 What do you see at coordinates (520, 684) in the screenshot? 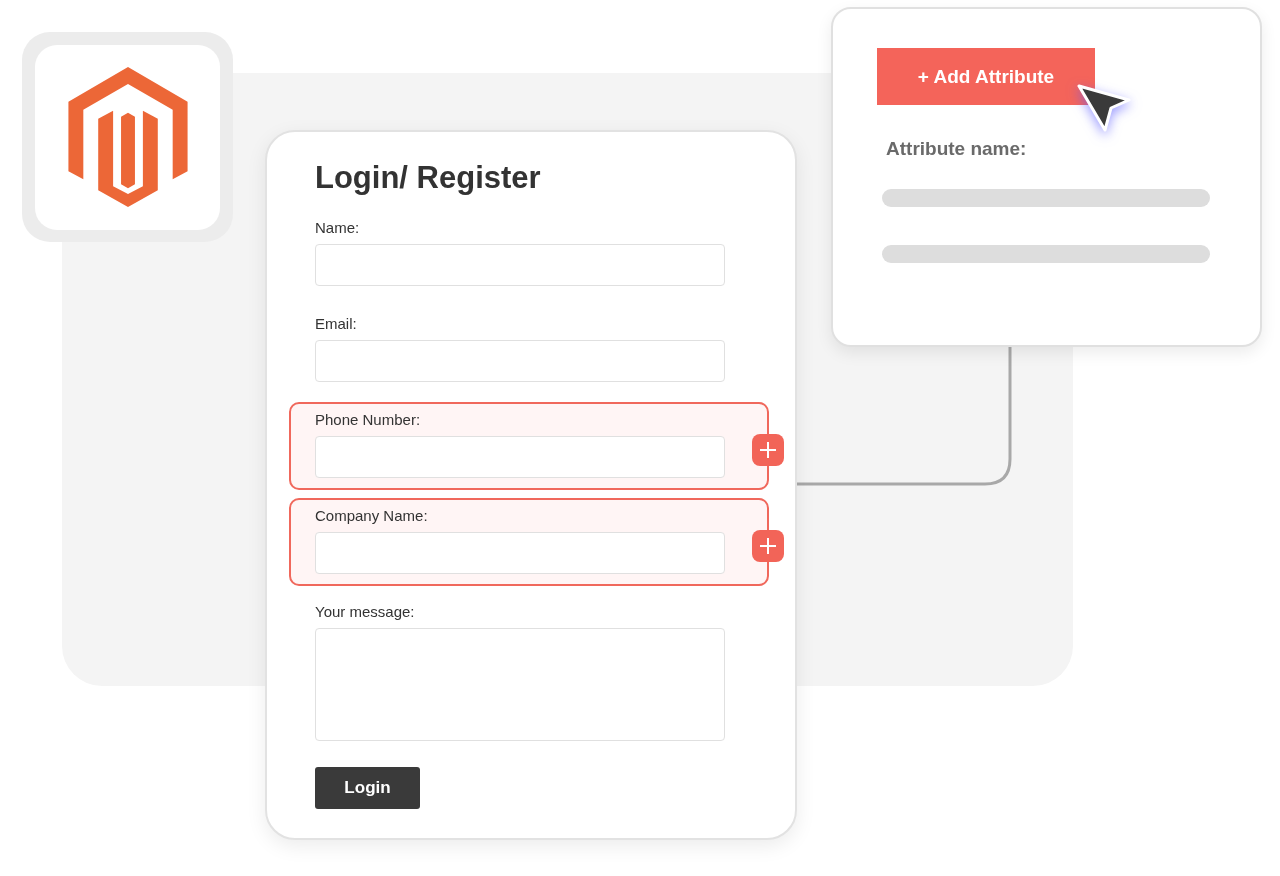
I see `message-field` at bounding box center [520, 684].